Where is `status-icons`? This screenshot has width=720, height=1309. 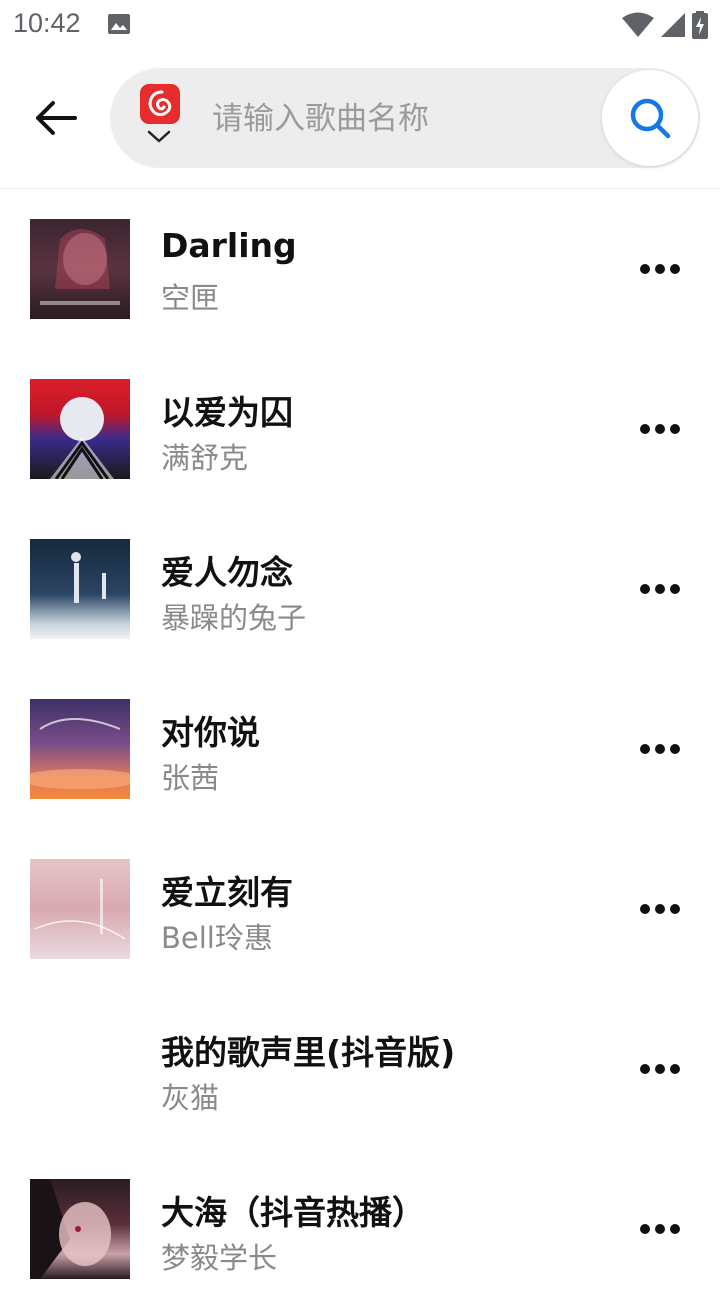
status-icons is located at coordinates (665, 25).